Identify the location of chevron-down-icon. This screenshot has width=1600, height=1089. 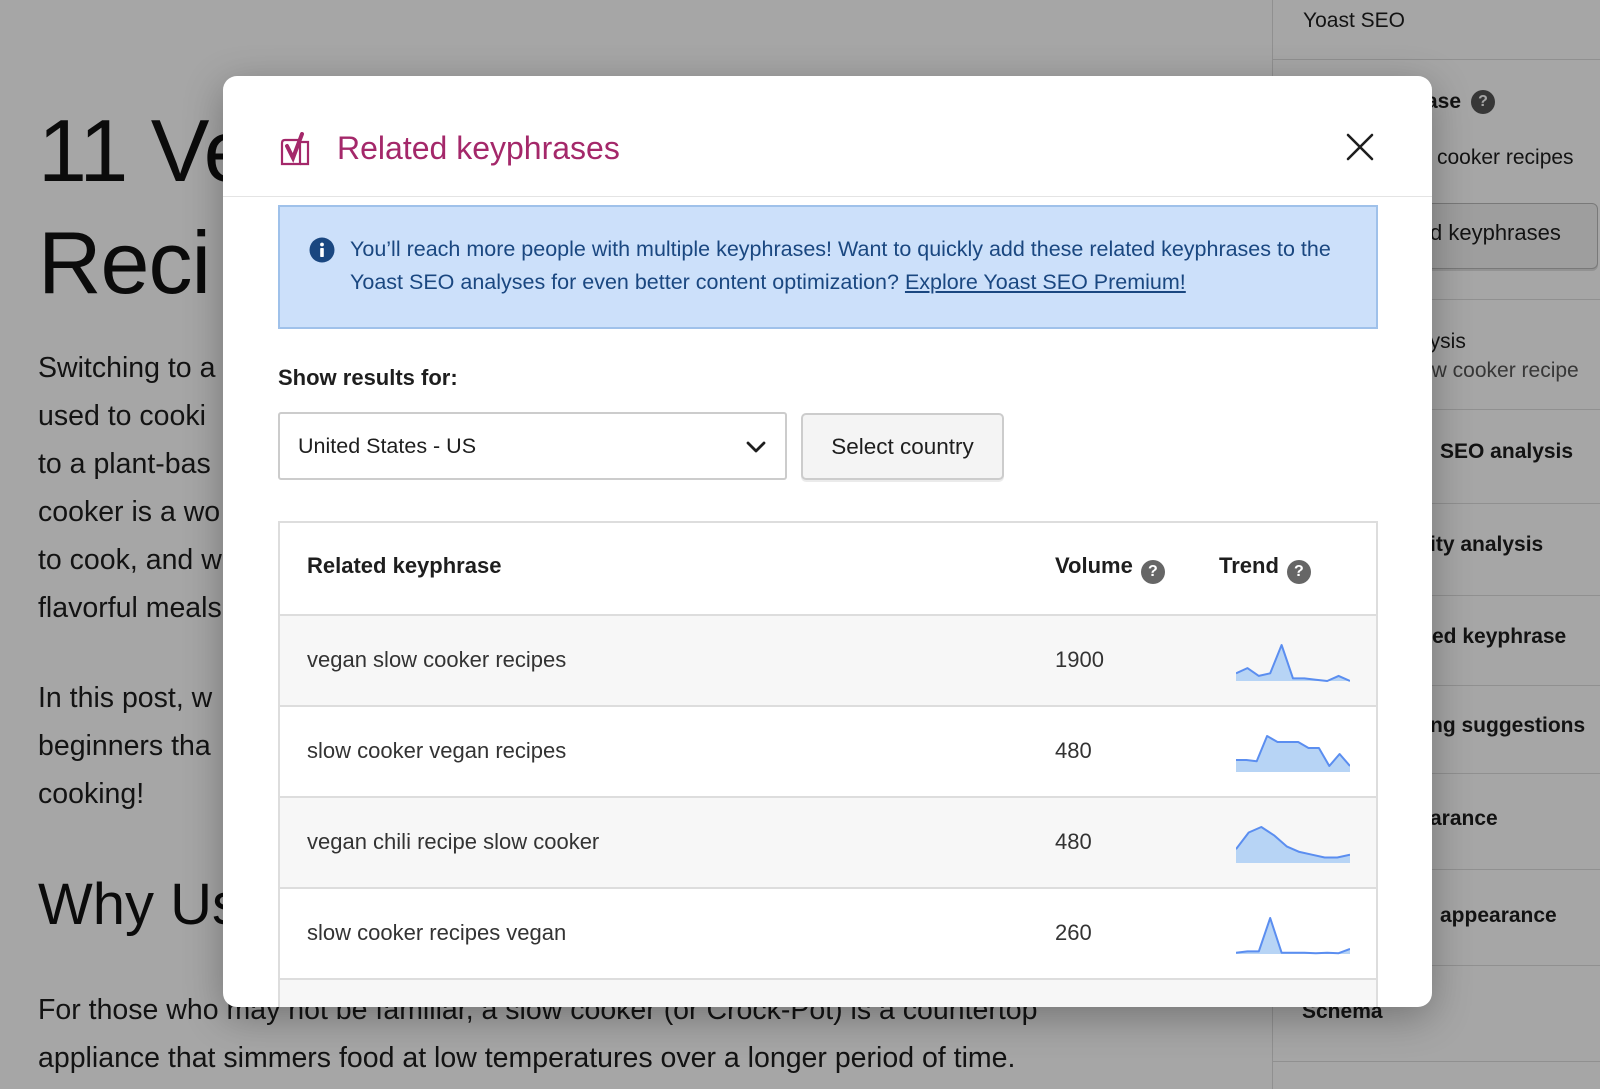
(756, 447).